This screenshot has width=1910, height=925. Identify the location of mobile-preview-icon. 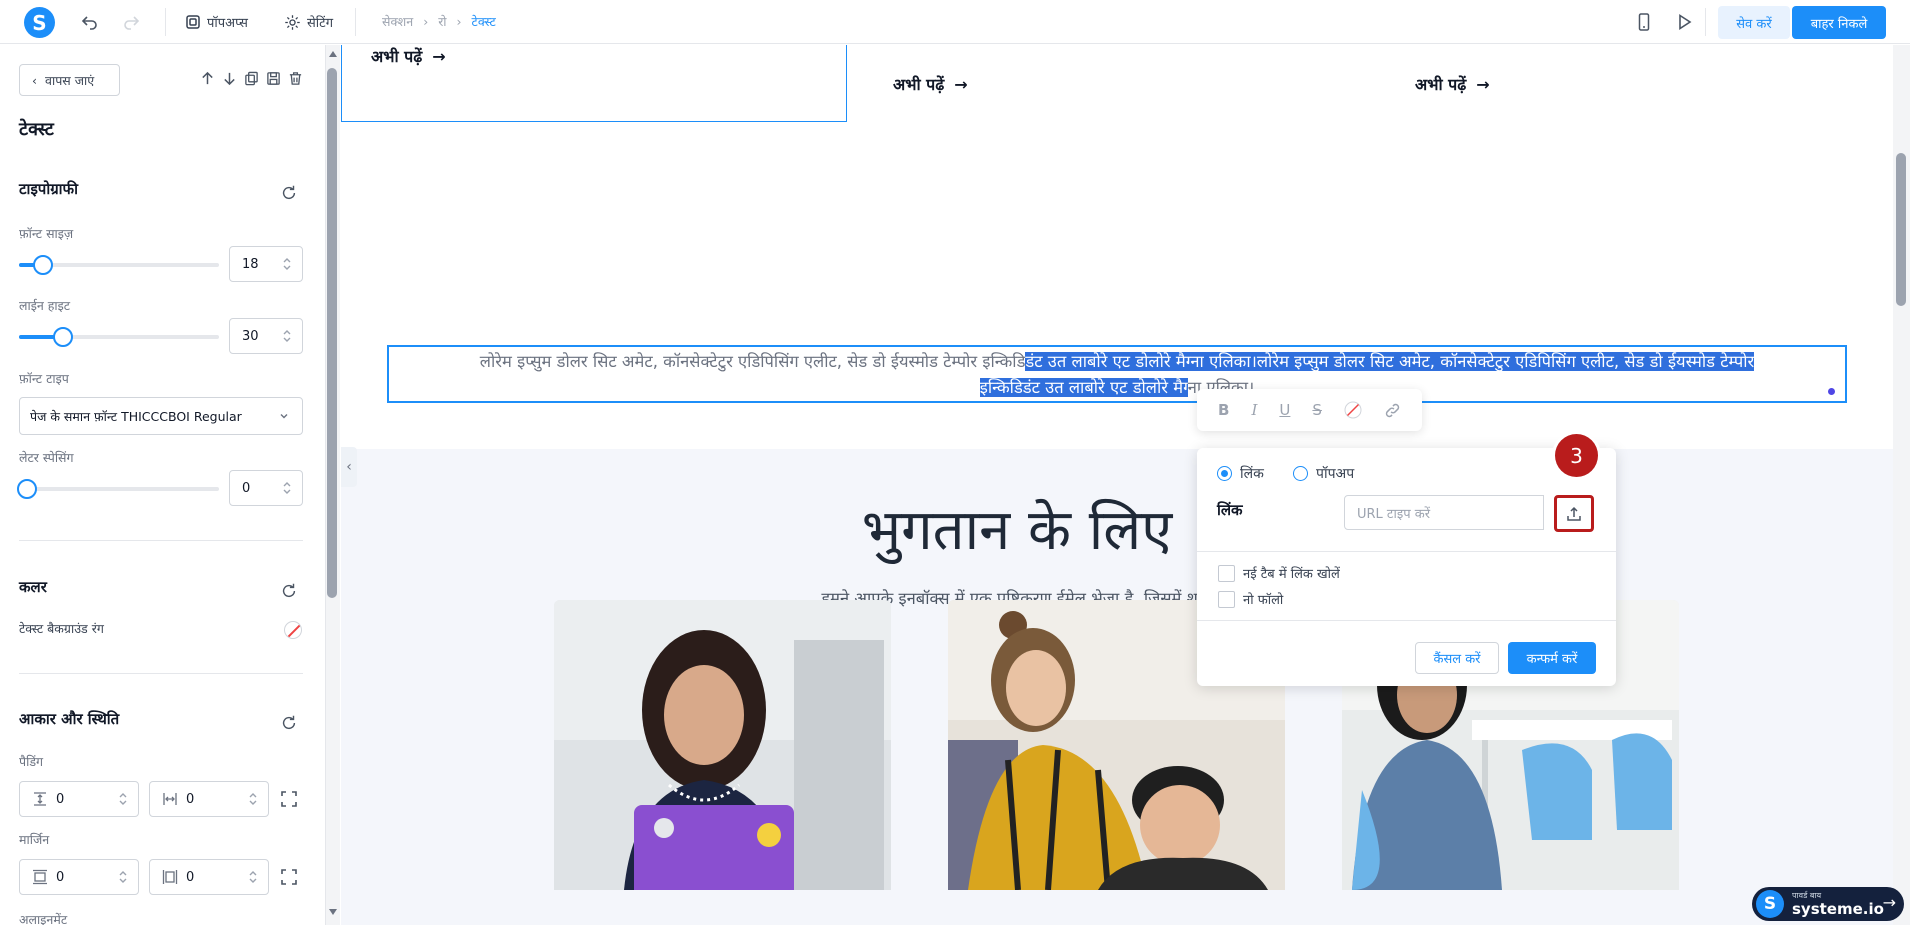
(1644, 22).